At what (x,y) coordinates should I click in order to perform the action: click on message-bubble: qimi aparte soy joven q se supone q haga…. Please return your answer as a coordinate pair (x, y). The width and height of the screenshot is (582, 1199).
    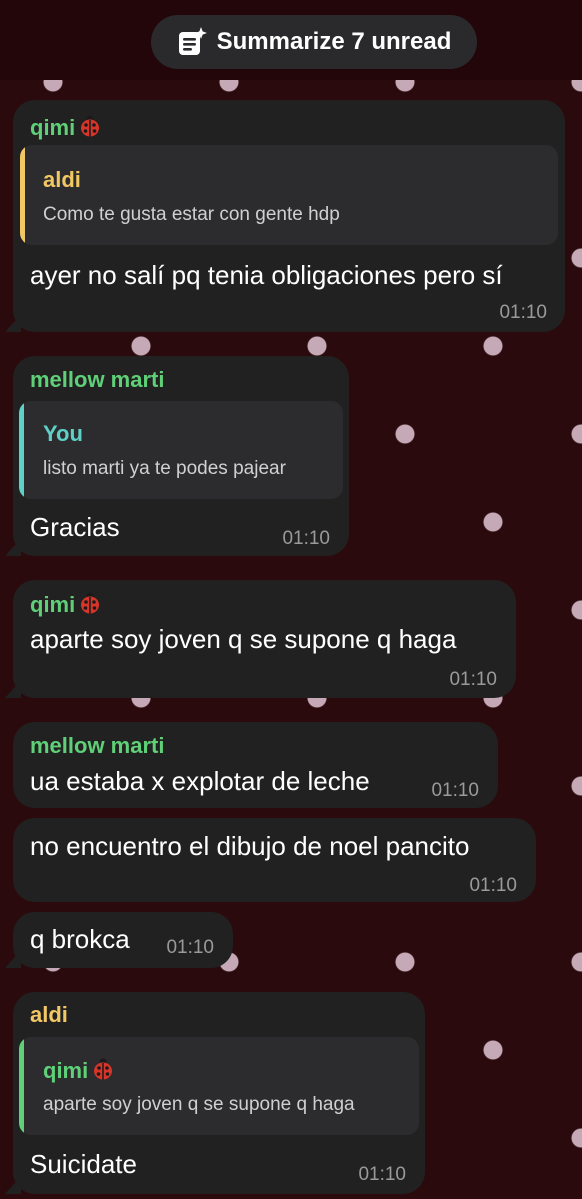
    Looking at the image, I should click on (260, 639).